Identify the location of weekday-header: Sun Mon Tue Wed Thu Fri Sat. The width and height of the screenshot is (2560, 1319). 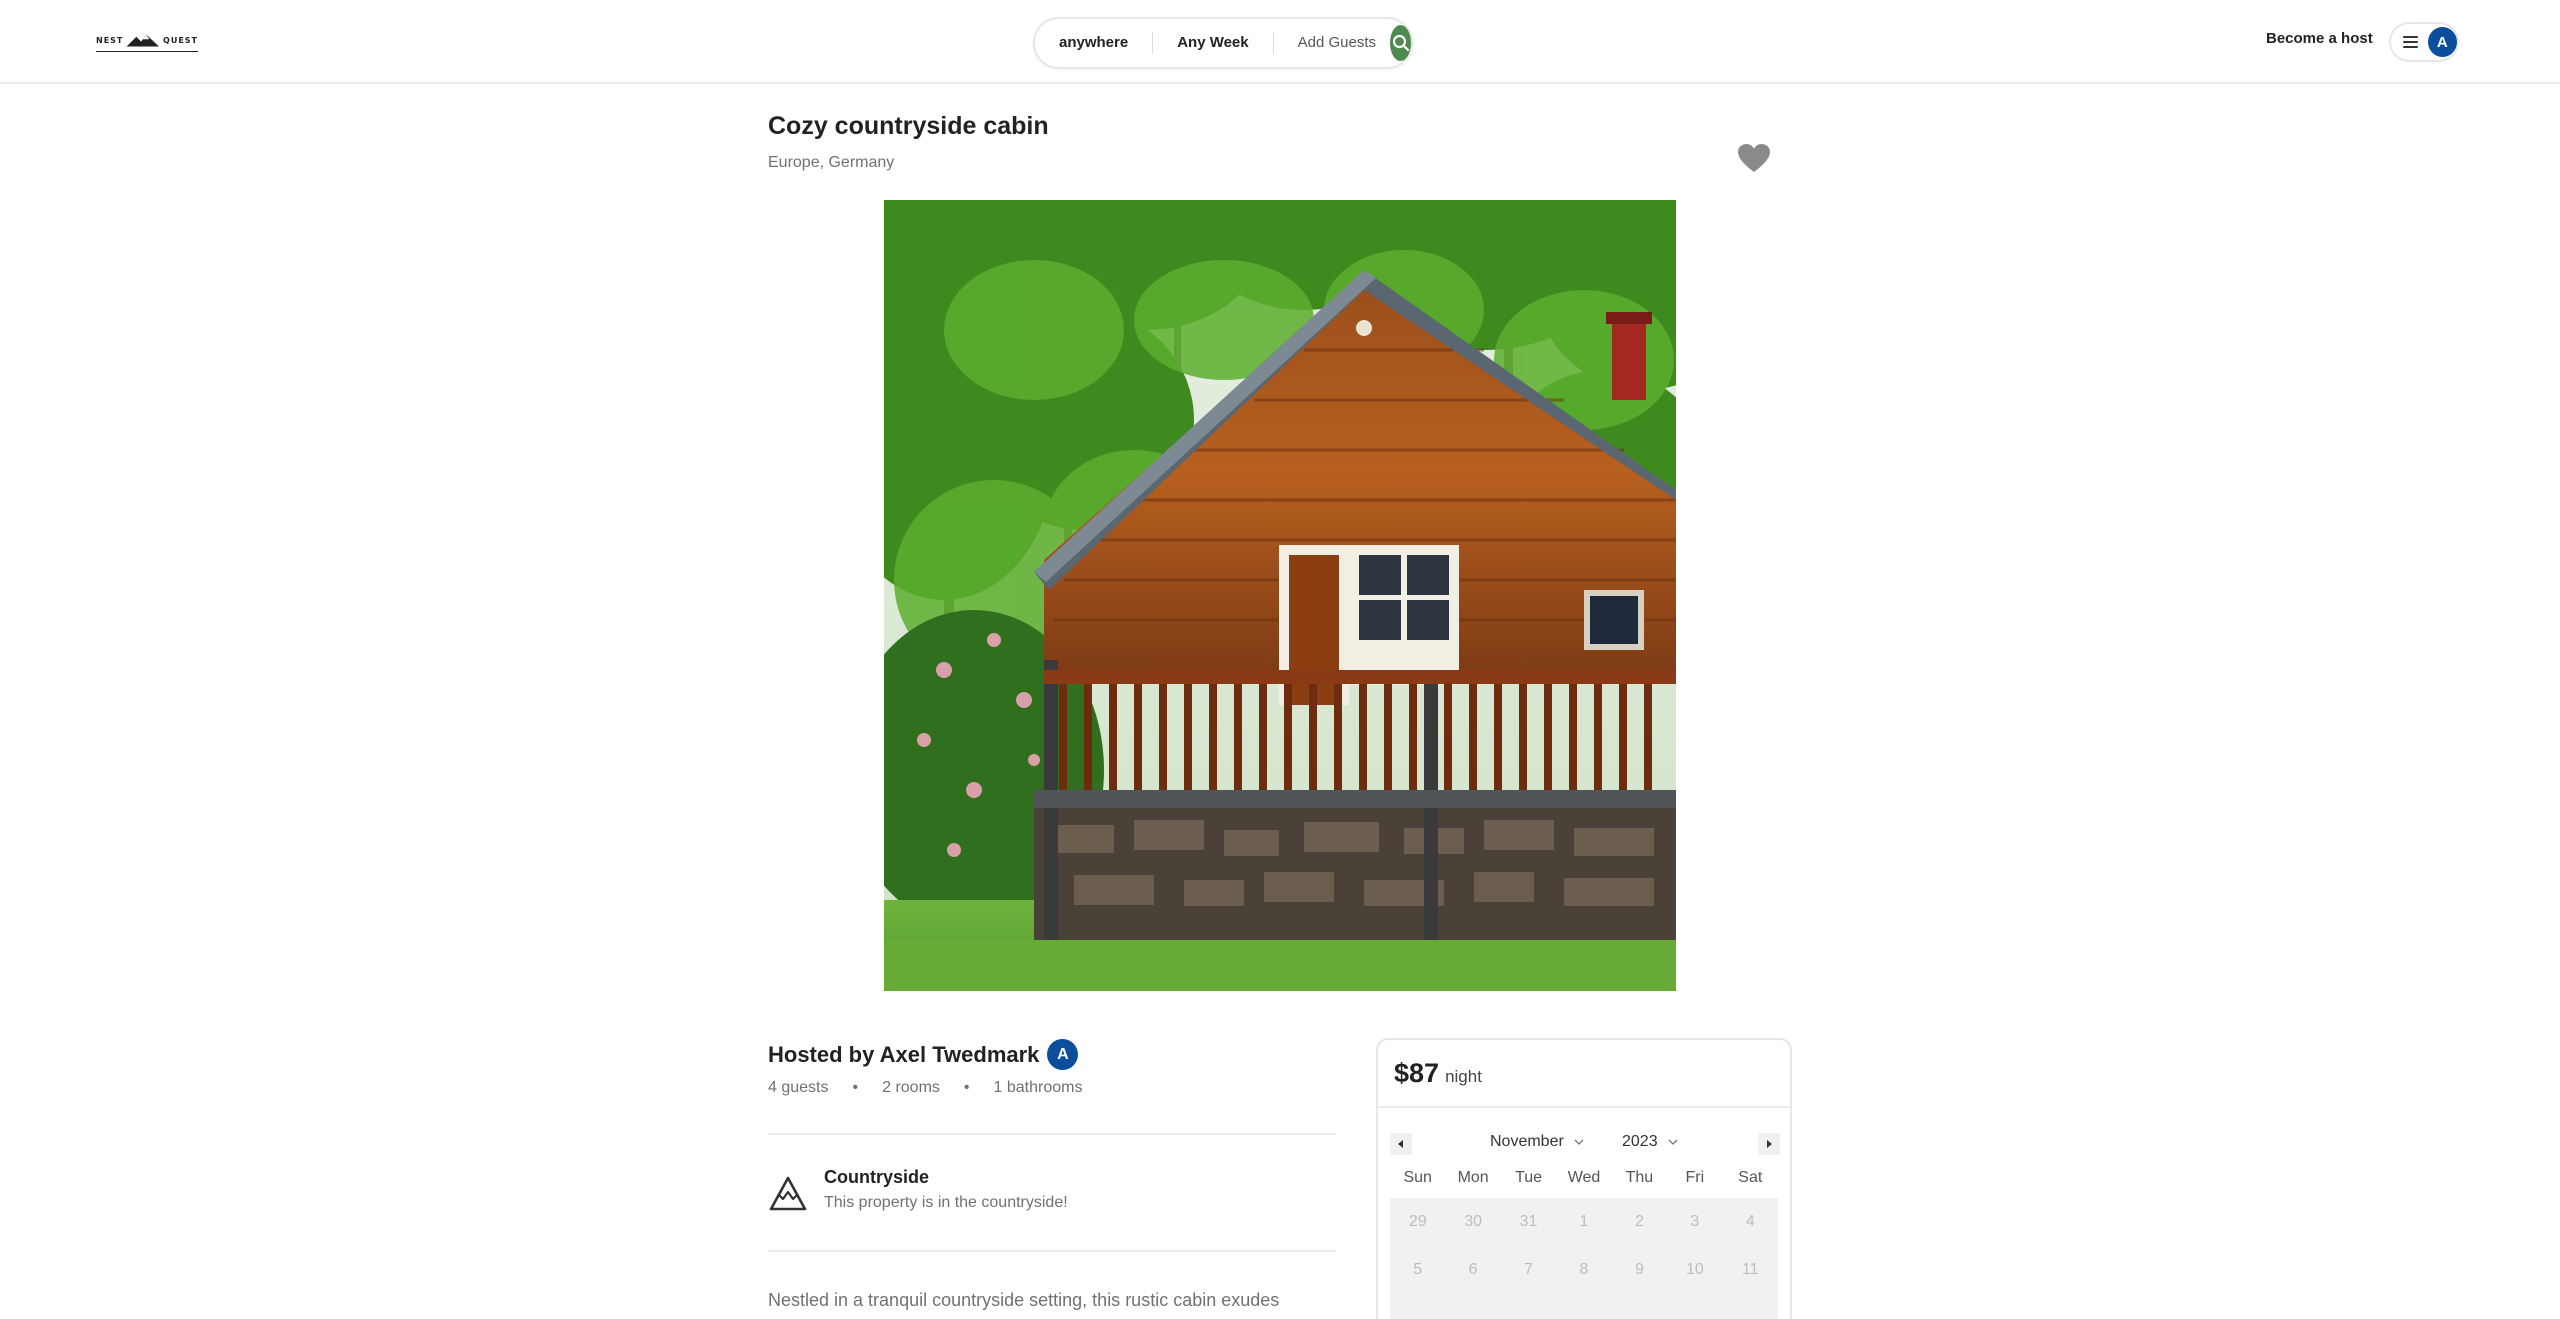
(1584, 1178).